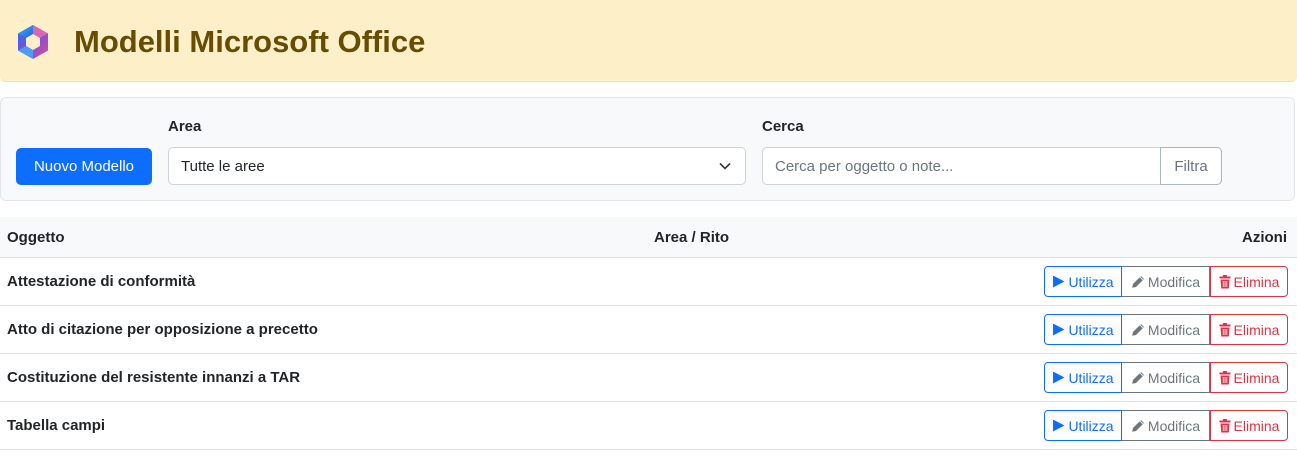 The image size is (1297, 463). Describe the element at coordinates (223, 166) in the screenshot. I see `area-select-value: Tutte le aree` at that location.